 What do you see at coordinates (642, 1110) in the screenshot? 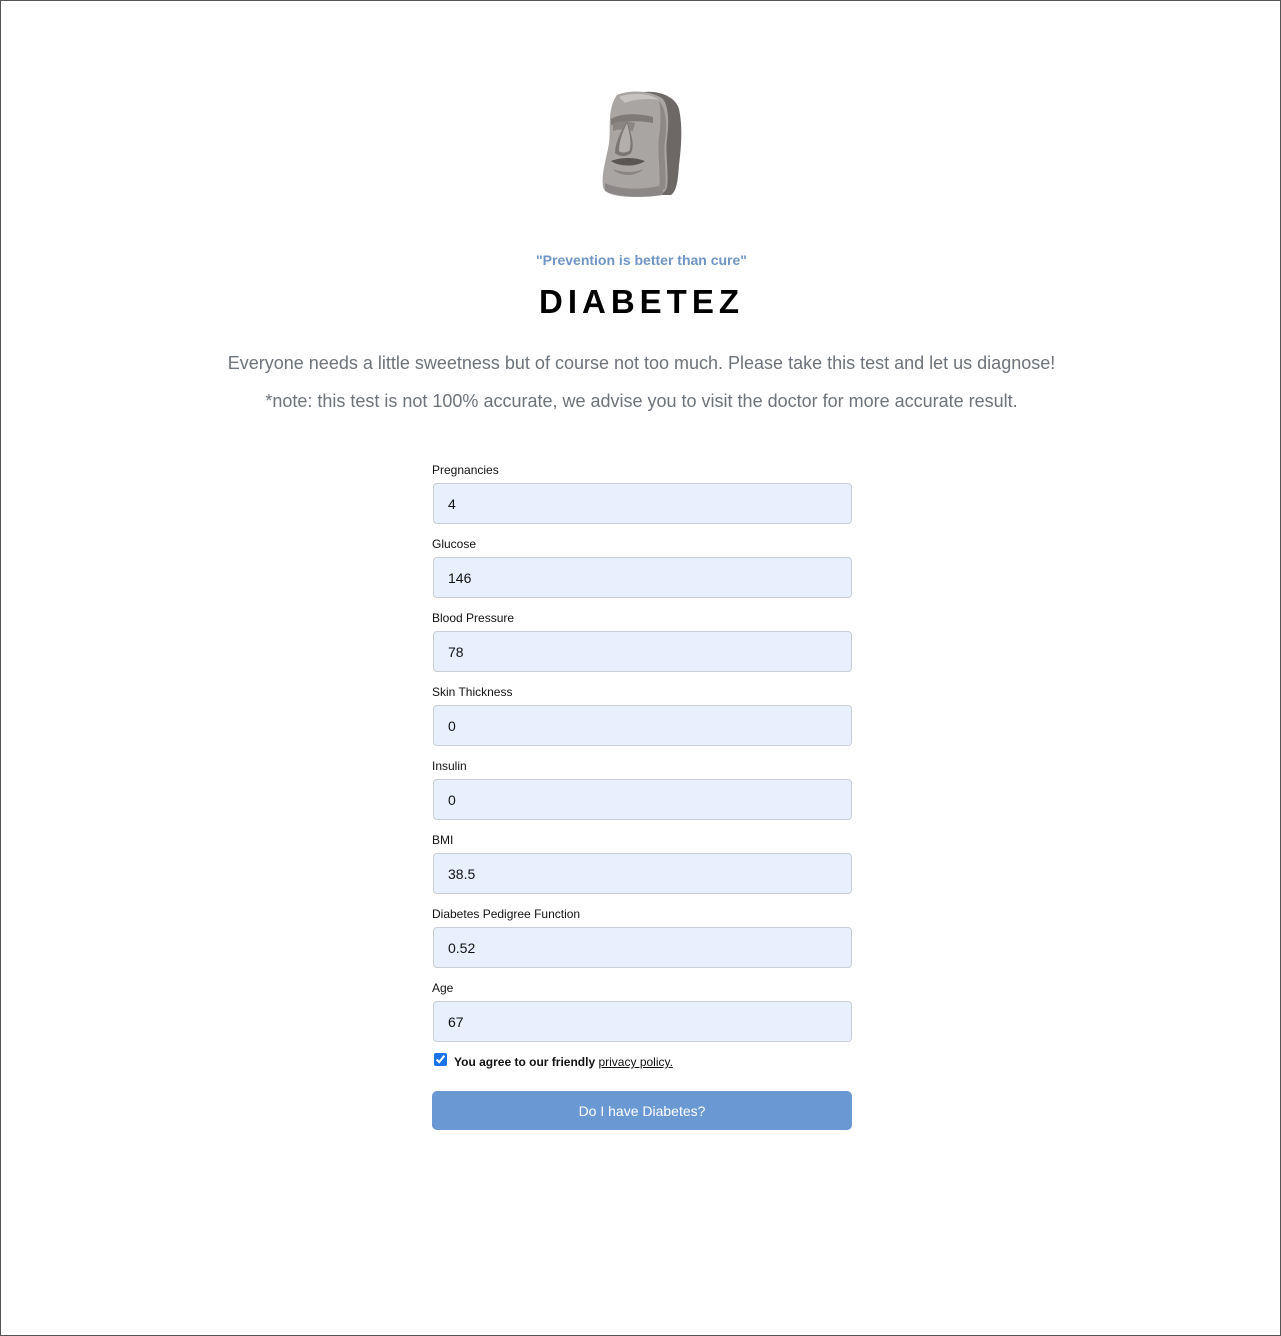
I see `submit-diagnosis-button: Do I have Diabetes?` at bounding box center [642, 1110].